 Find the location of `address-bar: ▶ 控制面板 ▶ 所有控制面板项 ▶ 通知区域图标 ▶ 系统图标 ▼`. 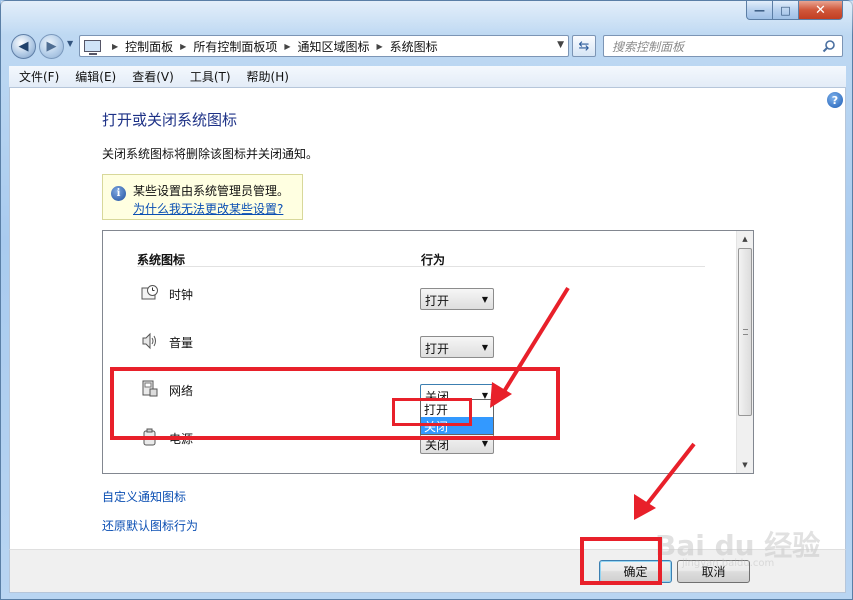

address-bar: ▶ 控制面板 ▶ 所有控制面板项 ▶ 通知区域图标 ▶ 系统图标 ▼ is located at coordinates (324, 46).